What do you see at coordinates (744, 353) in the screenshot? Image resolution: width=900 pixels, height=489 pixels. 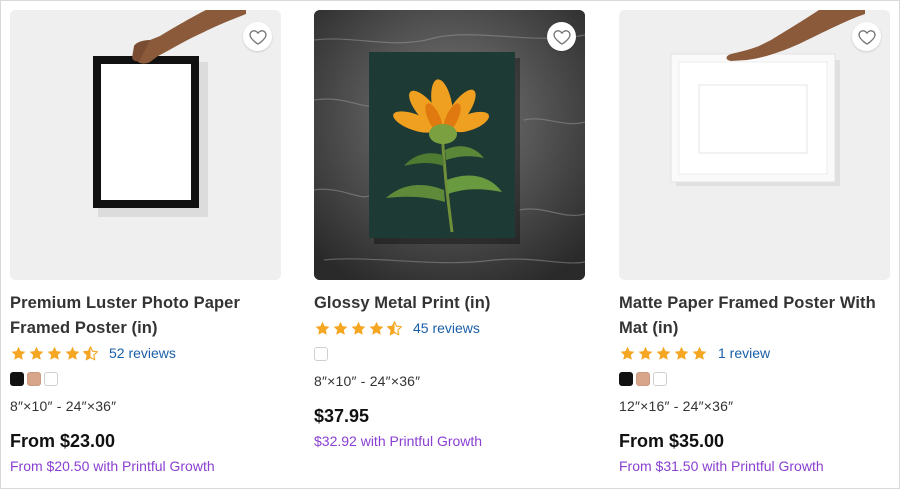 I see `reviews-link: 1 review` at bounding box center [744, 353].